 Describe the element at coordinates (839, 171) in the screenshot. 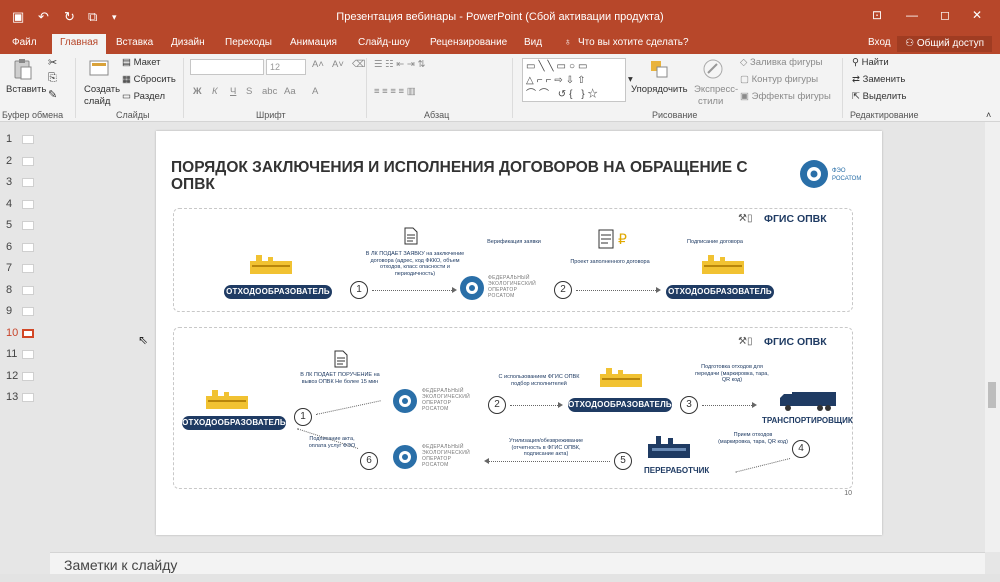

I see `brand-feo: ФЭО` at that location.